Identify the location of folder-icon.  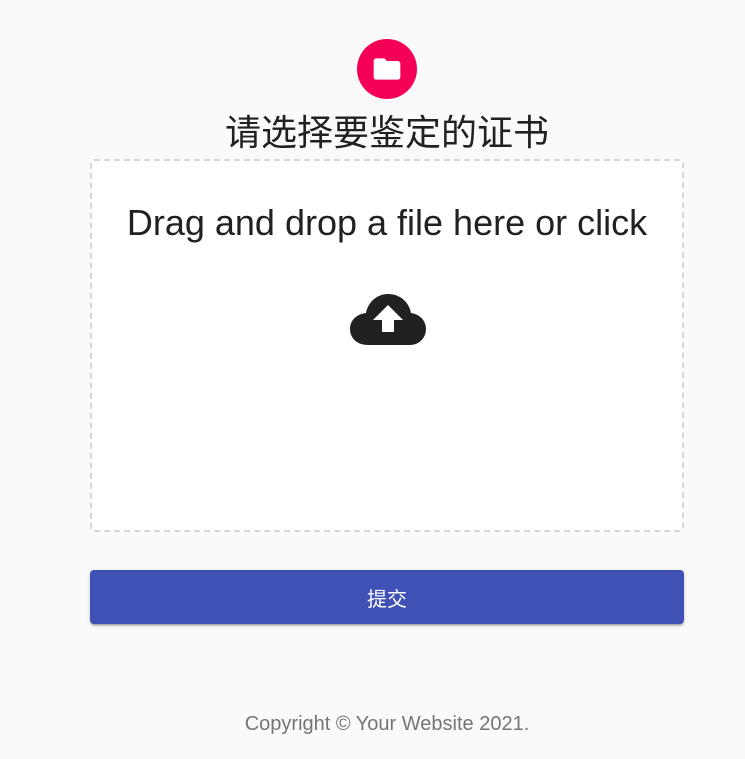
(387, 69).